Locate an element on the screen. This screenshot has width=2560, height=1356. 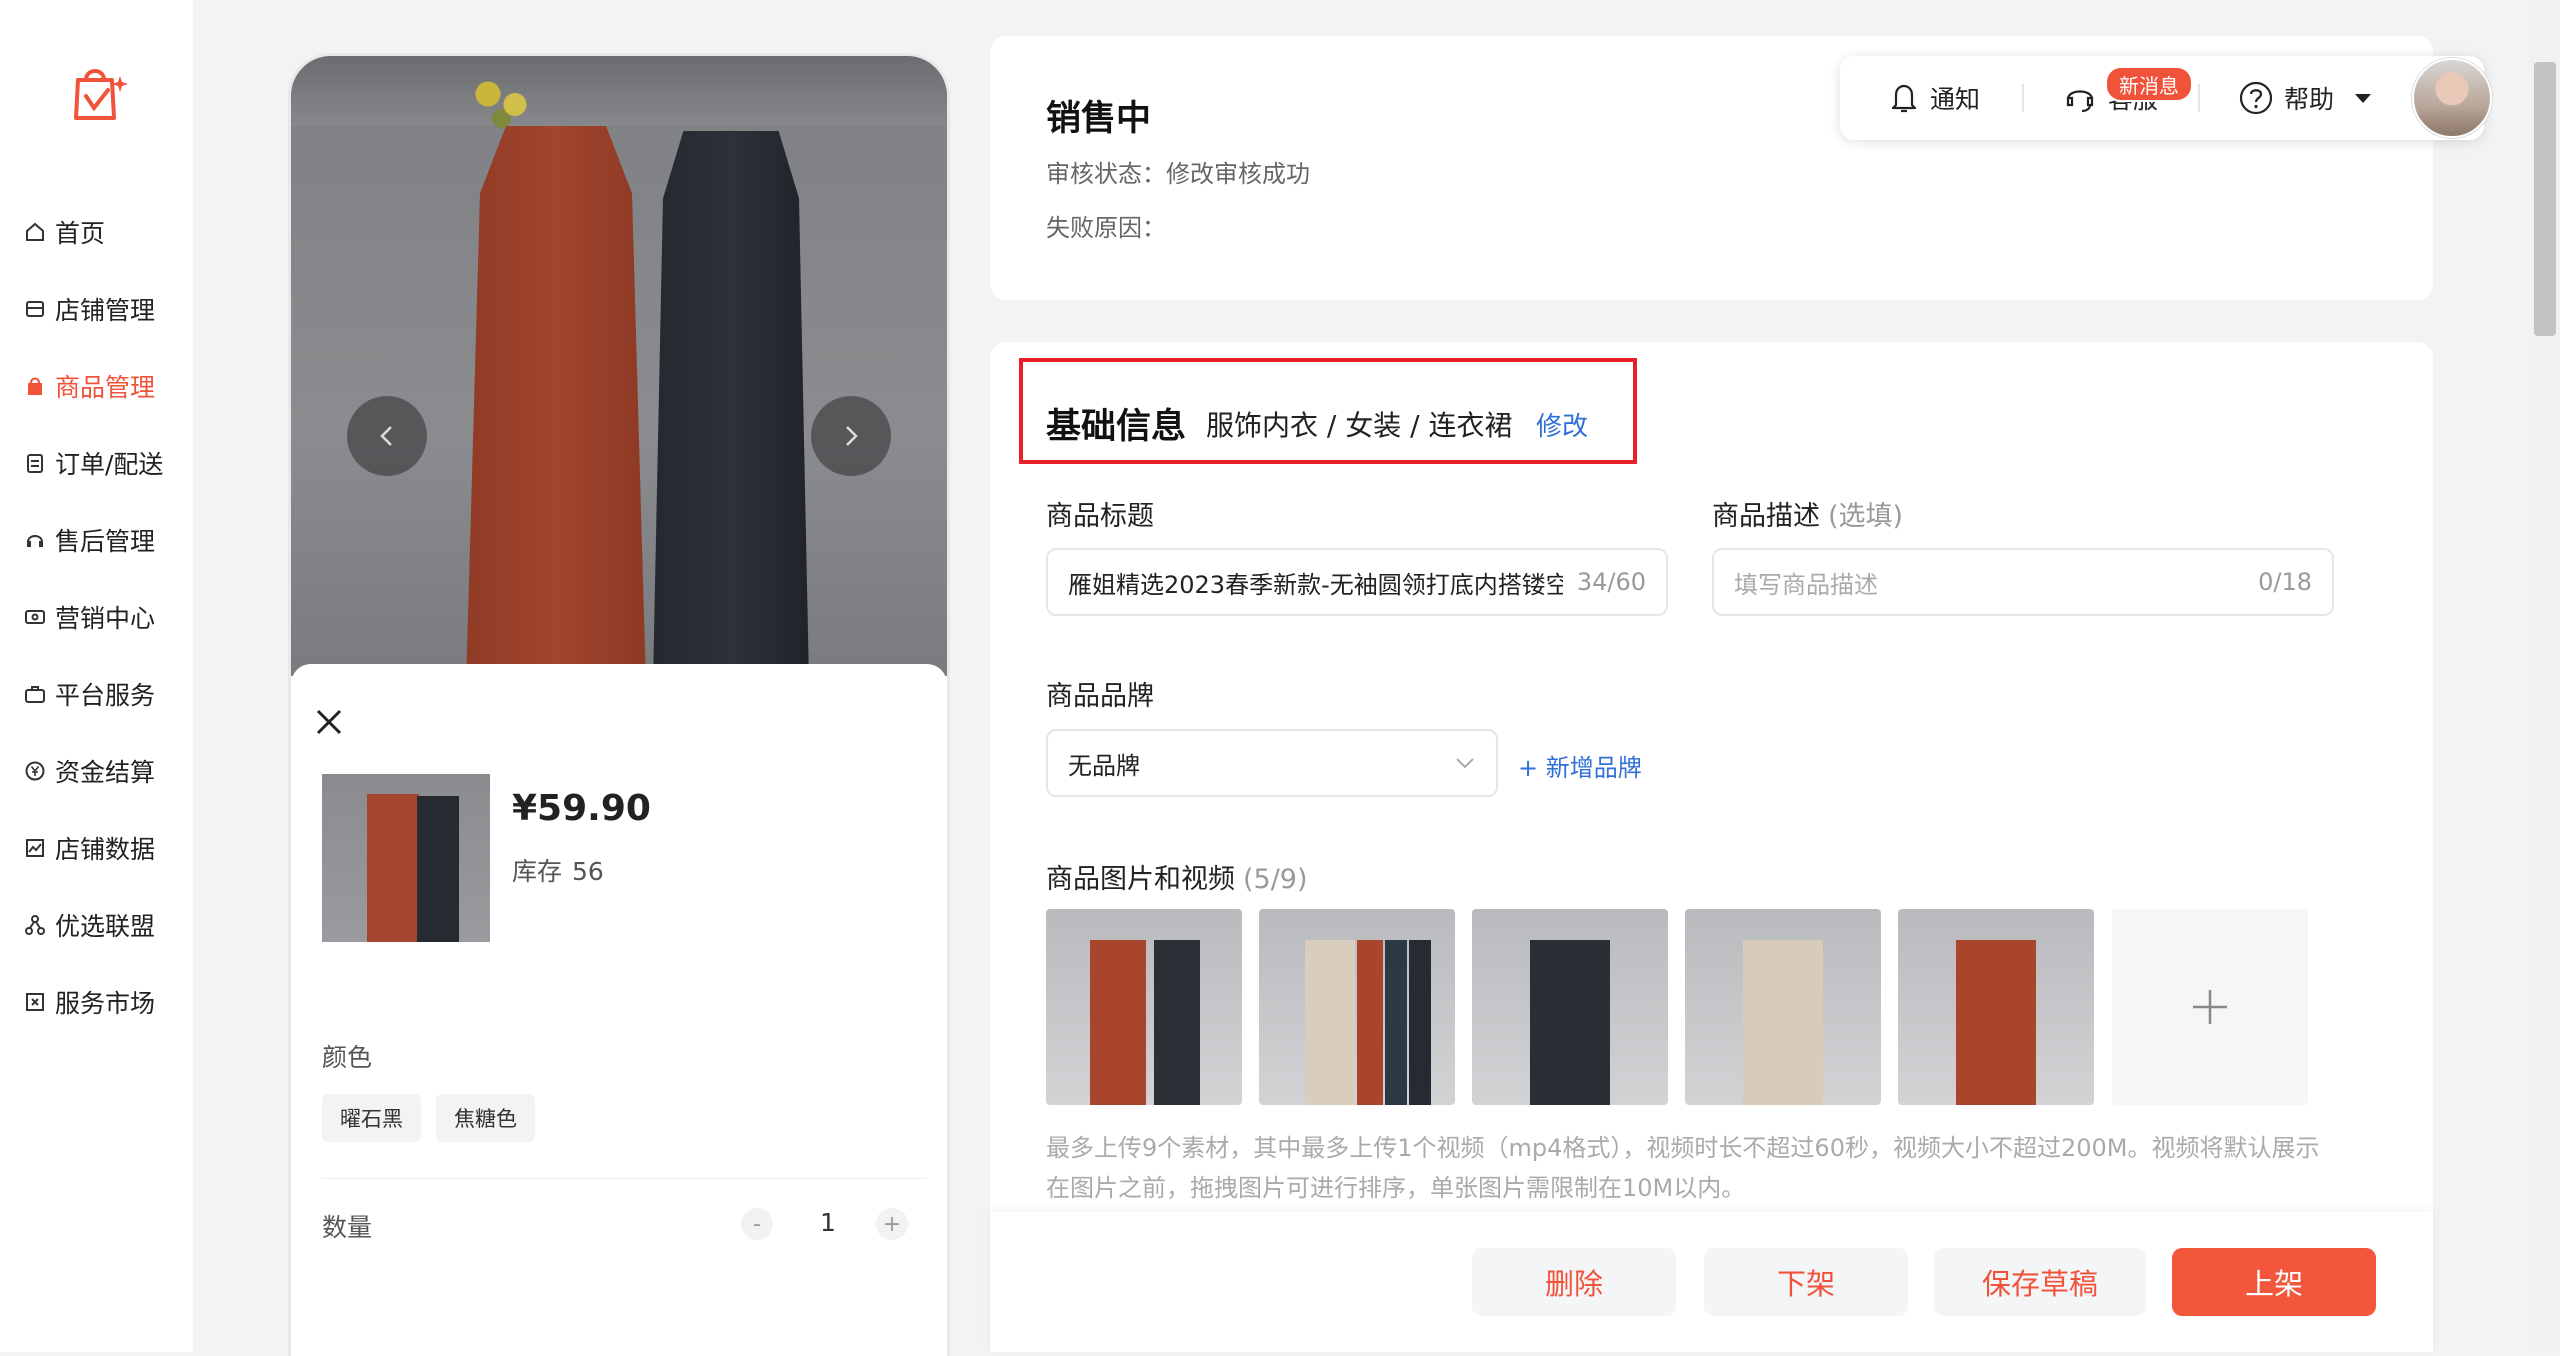
shop-logo-icon is located at coordinates (100, 92).